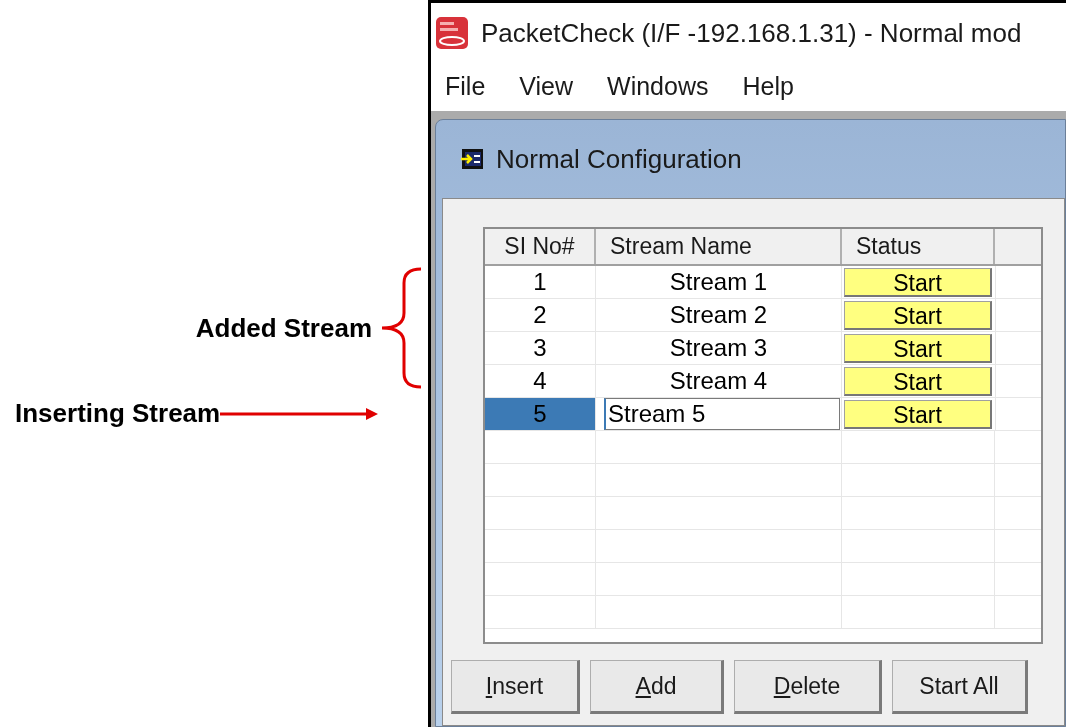 The width and height of the screenshot is (1066, 727). What do you see at coordinates (540, 414) in the screenshot?
I see `table-cell: 5` at bounding box center [540, 414].